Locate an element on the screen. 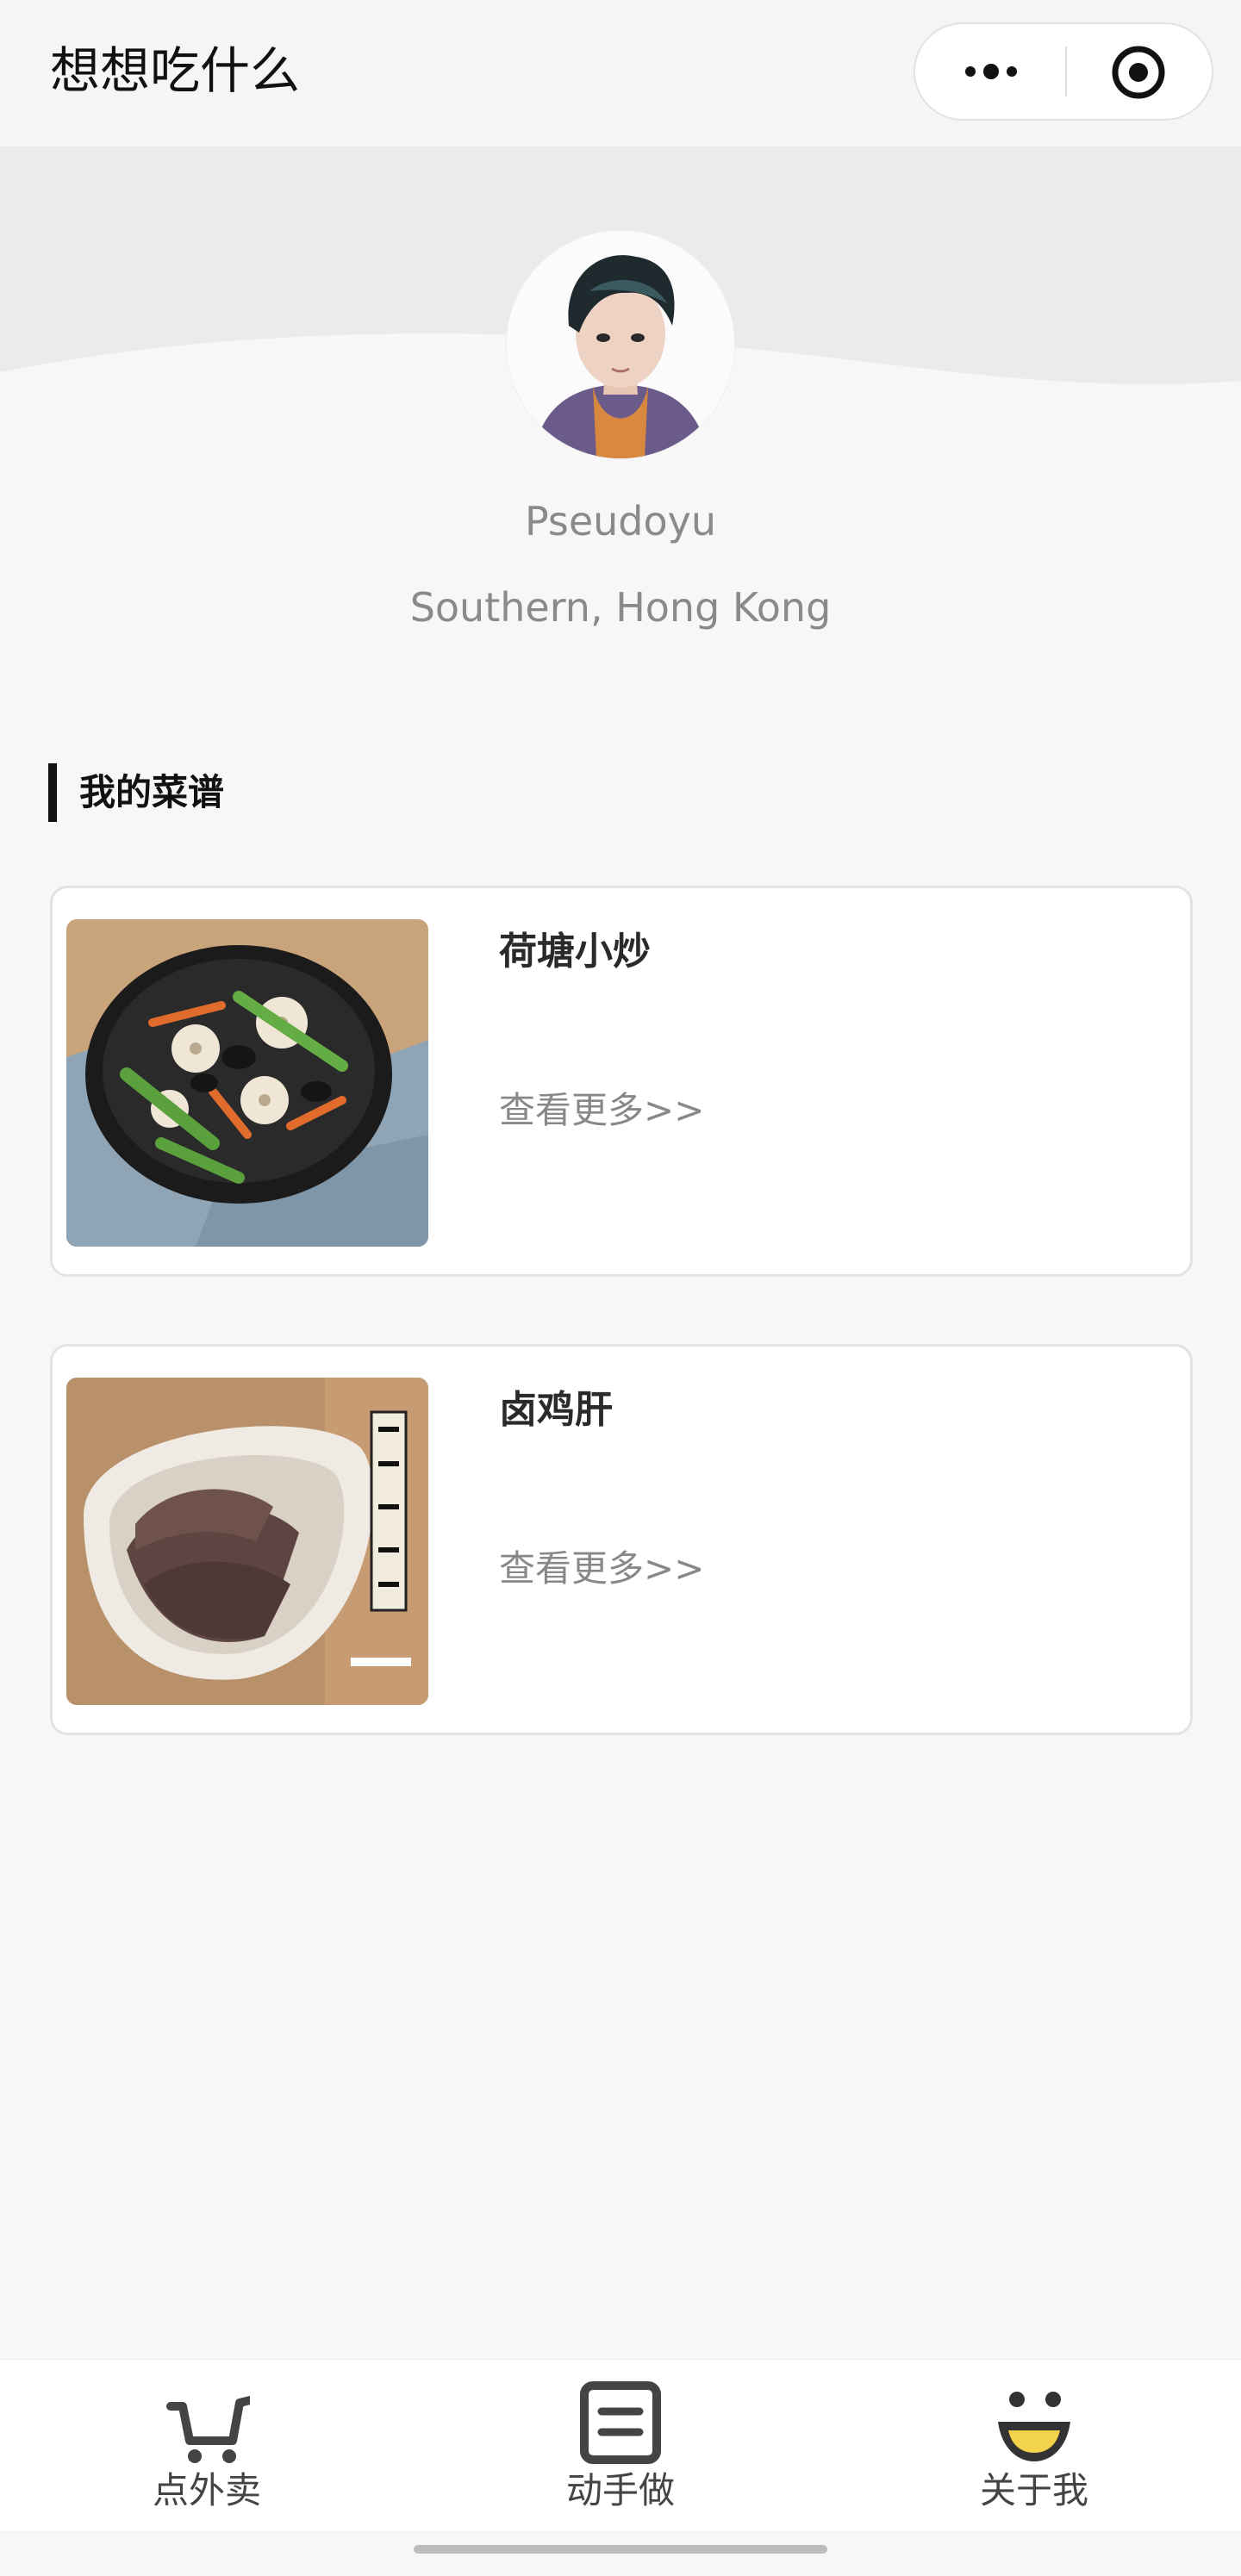  more-dots-icon is located at coordinates (991, 71).